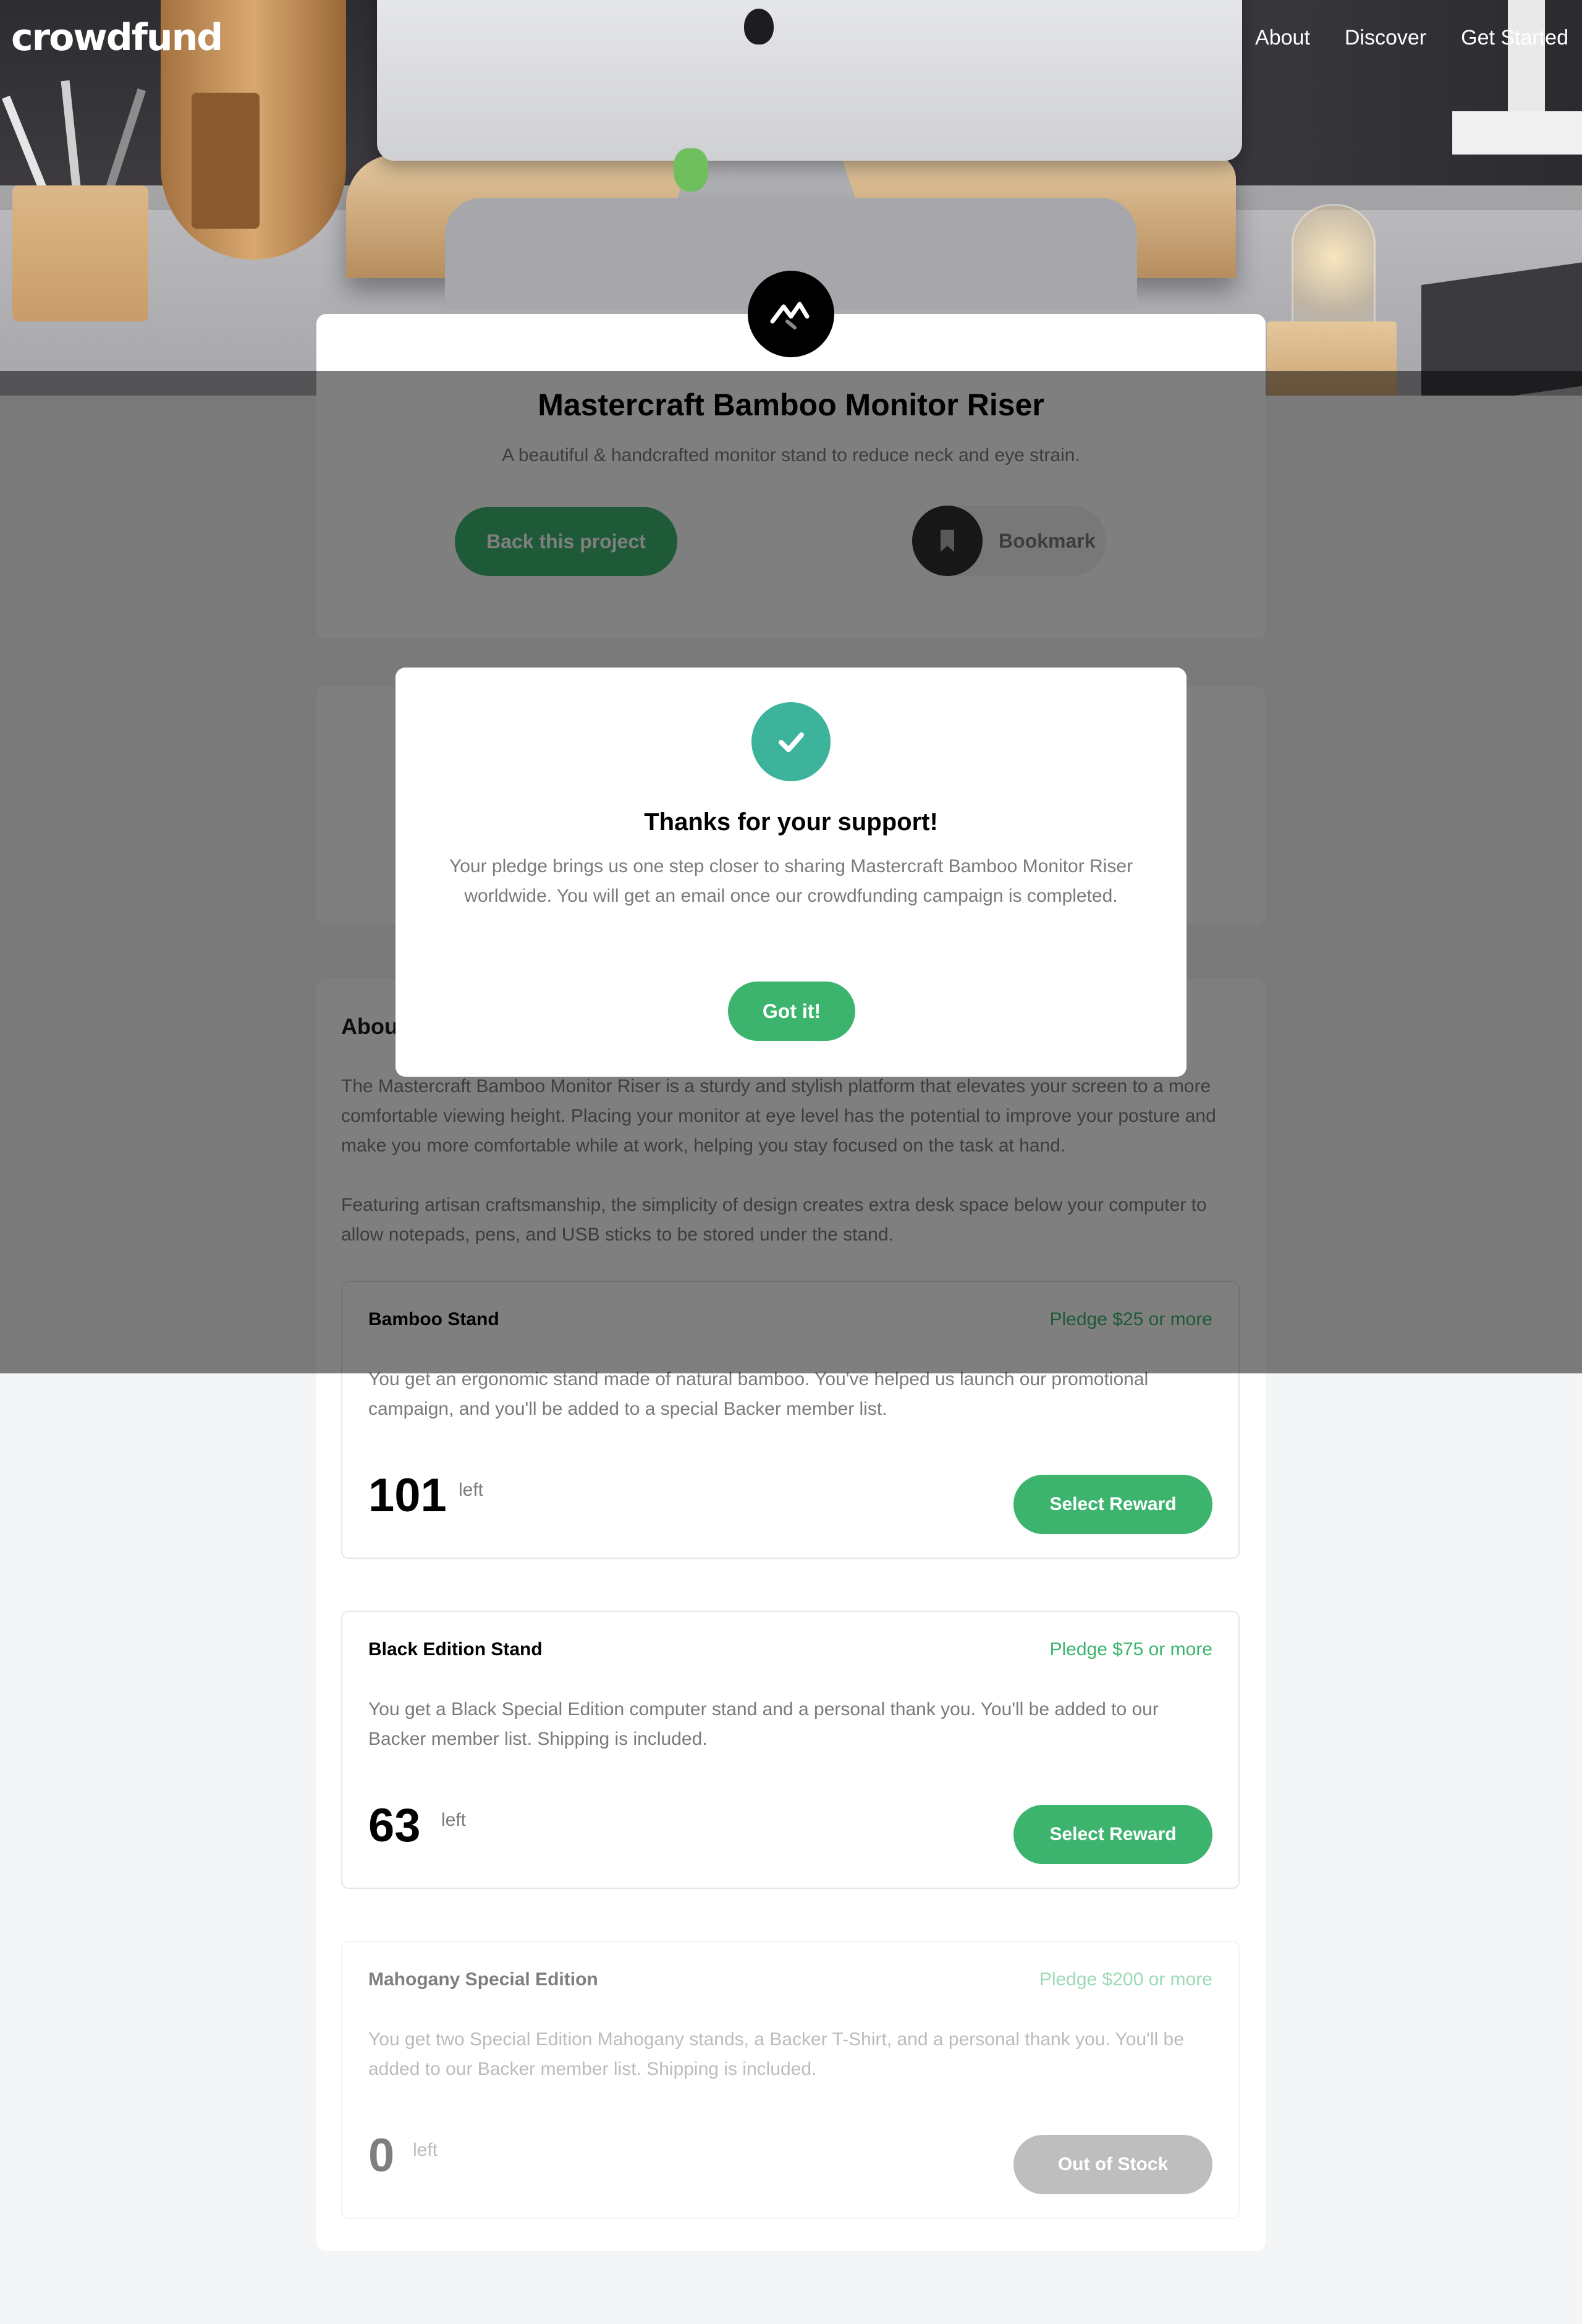  I want to click on reward-pledge: Pledge $75 or more, so click(1131, 1650).